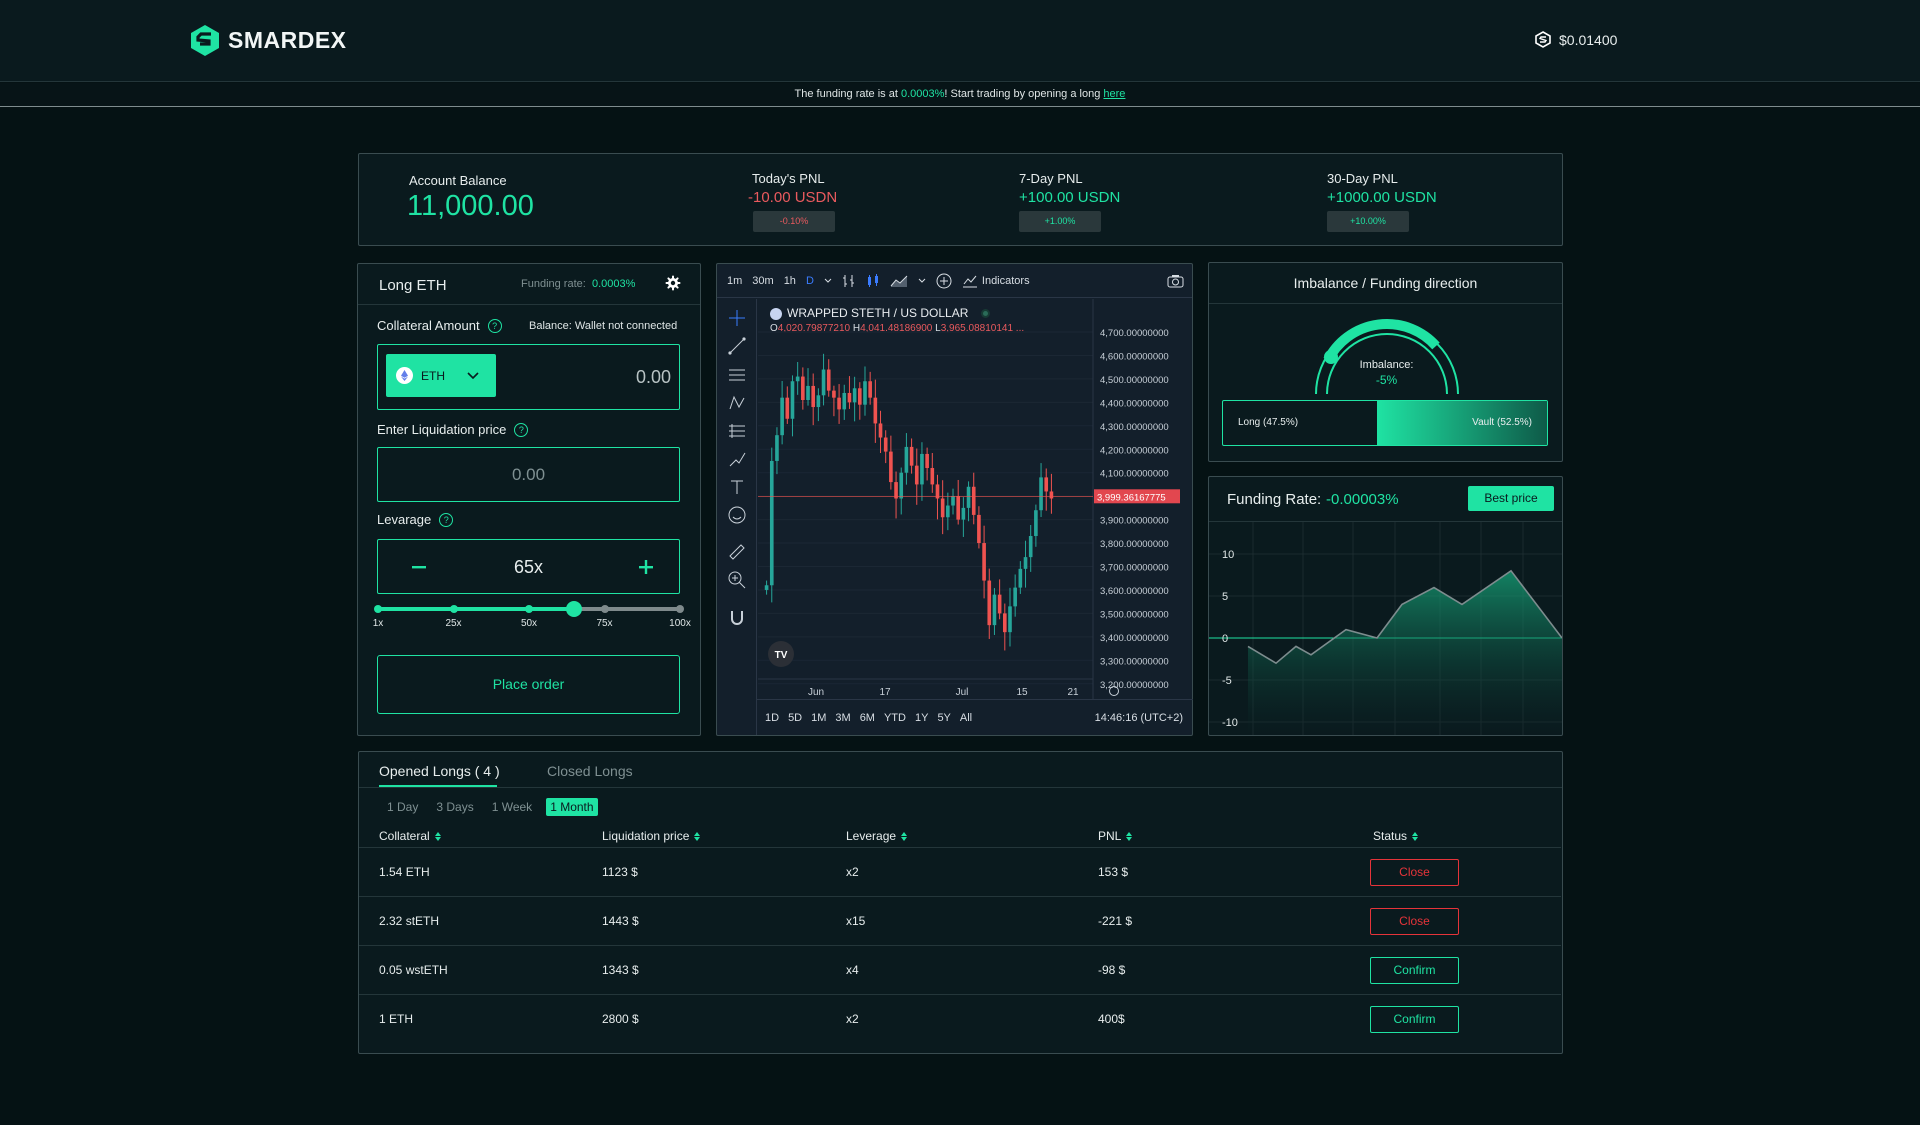 The height and width of the screenshot is (1125, 1920). What do you see at coordinates (521, 429) in the screenshot?
I see `liquidation-help-icon: ?` at bounding box center [521, 429].